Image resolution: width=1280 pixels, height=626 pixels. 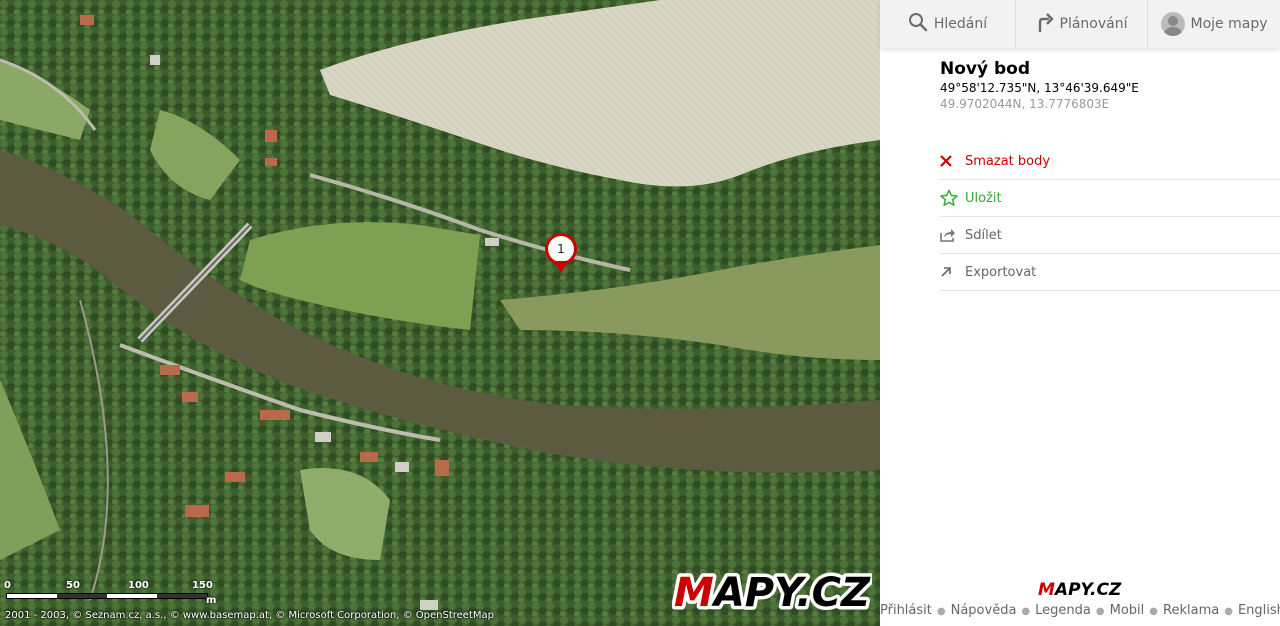 I want to click on route-turn-icon, so click(x=1045, y=24).